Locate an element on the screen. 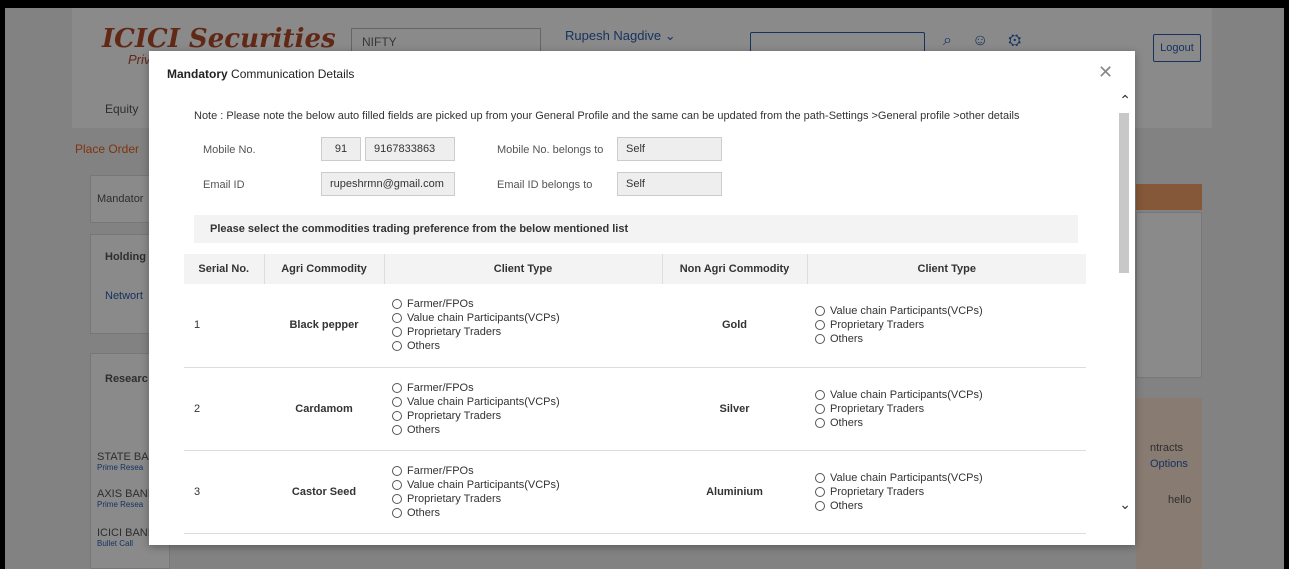  agri-commodity-cell: Cardamom is located at coordinates (324, 409).